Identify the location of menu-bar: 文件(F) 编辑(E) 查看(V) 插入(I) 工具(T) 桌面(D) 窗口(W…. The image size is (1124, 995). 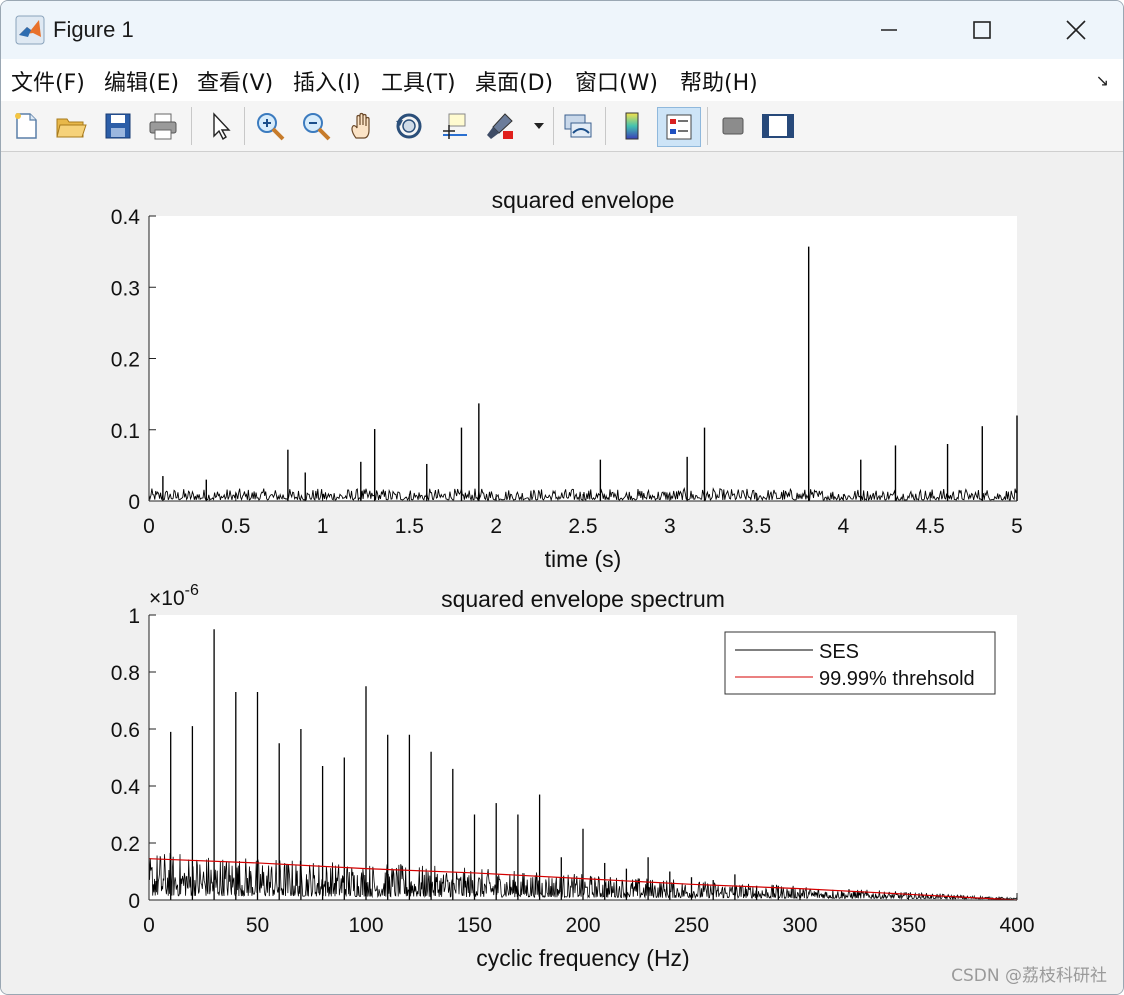
(562, 80).